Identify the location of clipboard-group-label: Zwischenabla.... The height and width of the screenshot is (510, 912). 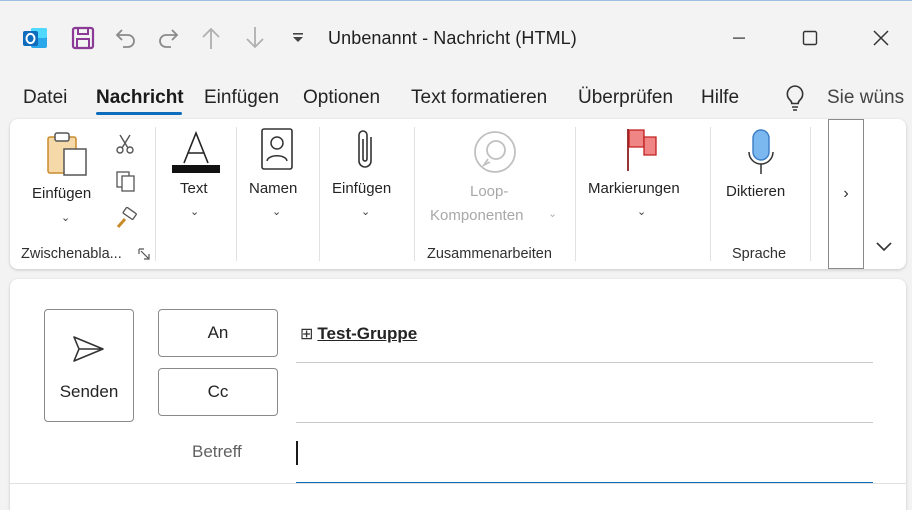
(71, 254).